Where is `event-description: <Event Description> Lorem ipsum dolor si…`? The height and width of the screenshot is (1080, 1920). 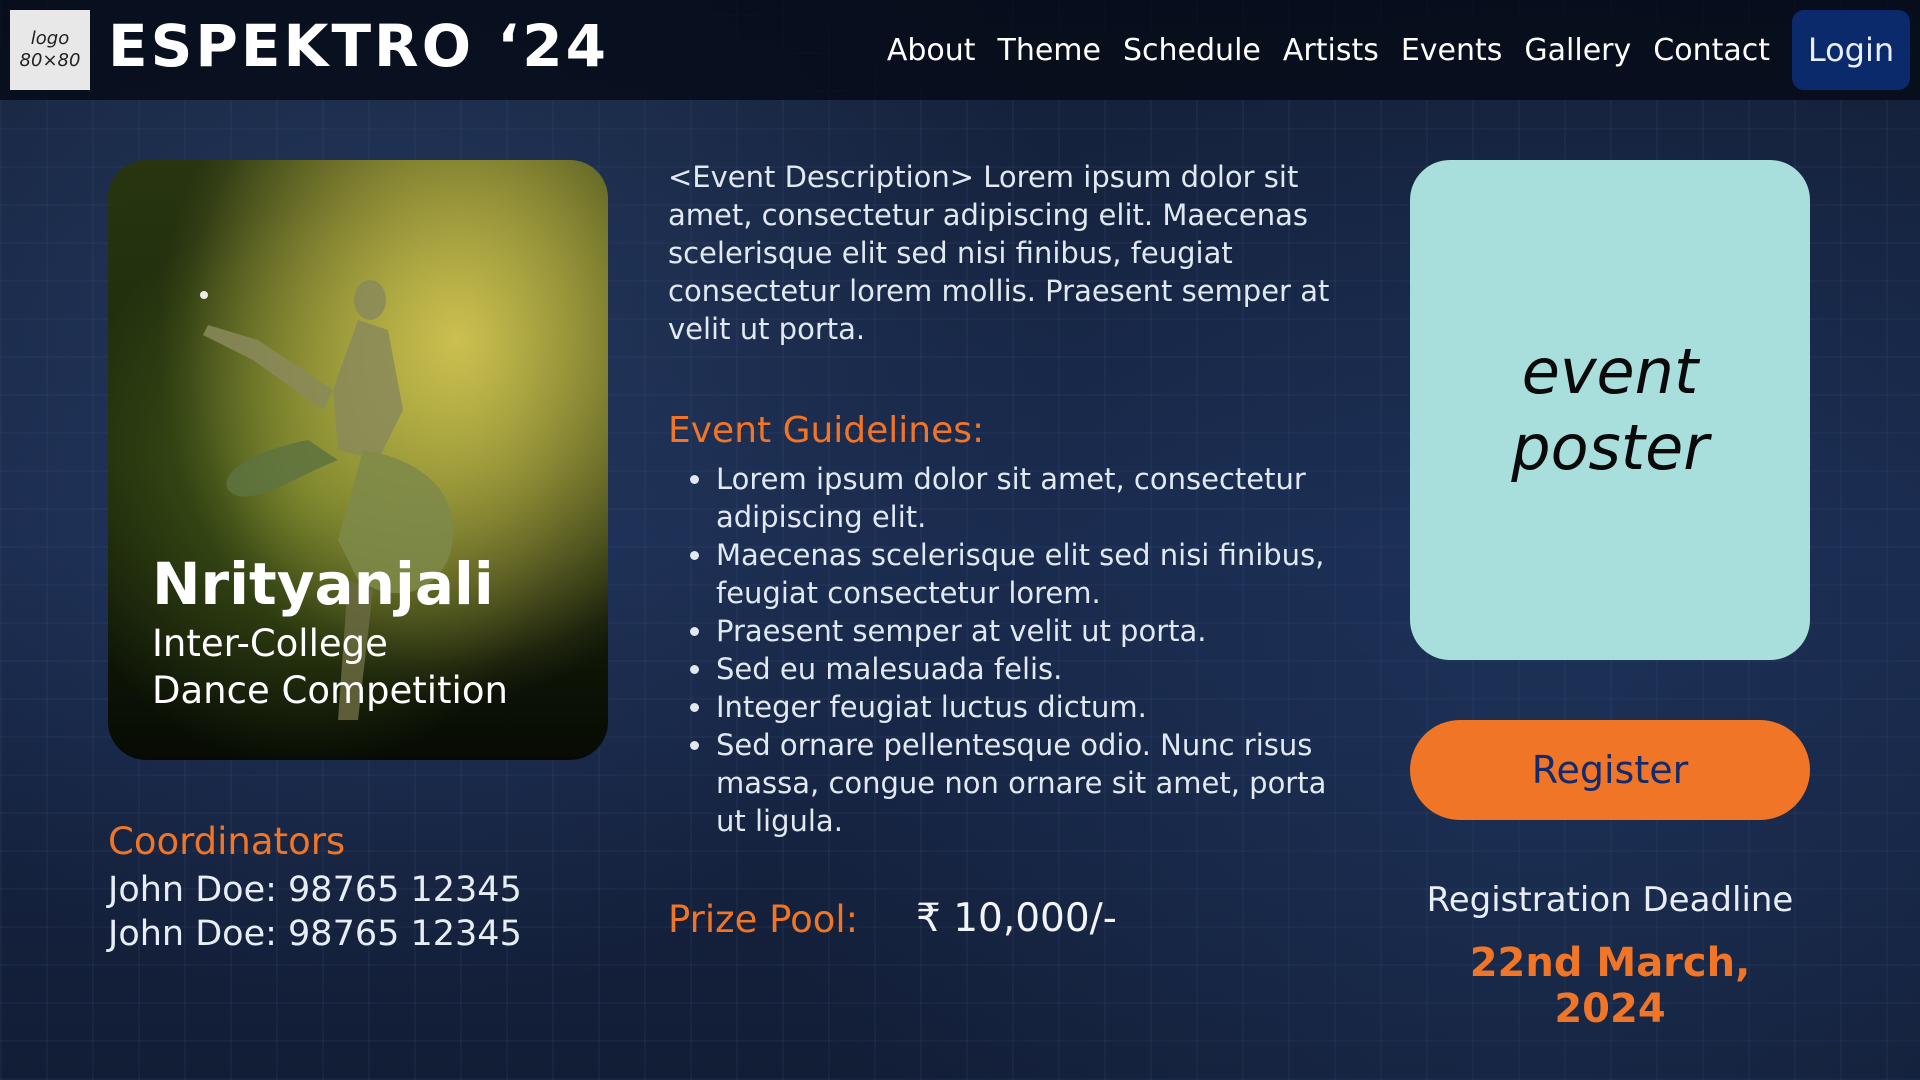
event-description: <Event Description> Lorem ipsum dolor si… is located at coordinates (999, 253).